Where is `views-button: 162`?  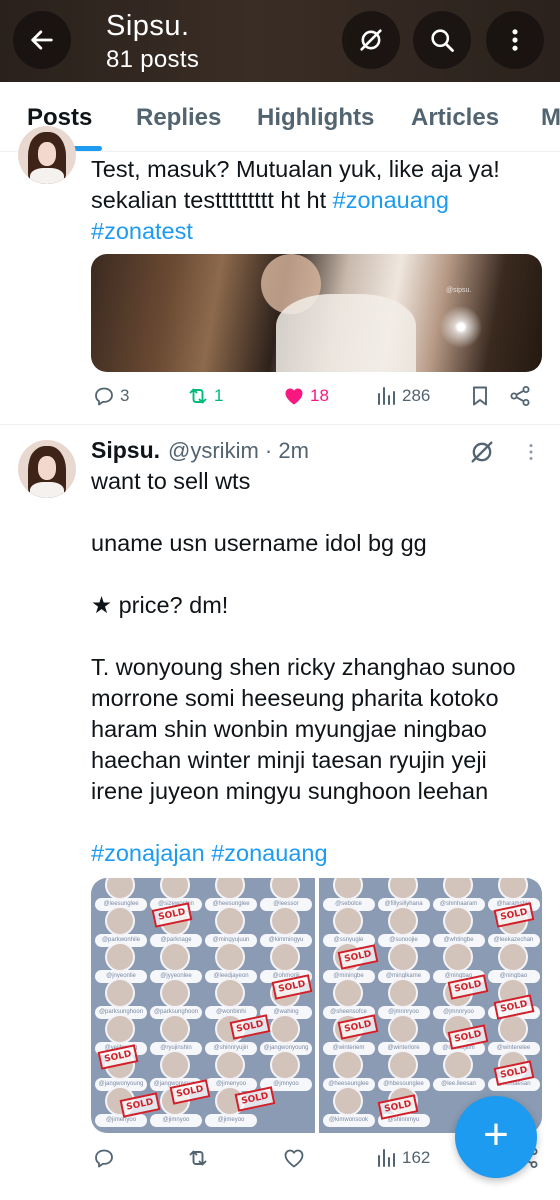
views-button: 162 is located at coordinates (402, 1158).